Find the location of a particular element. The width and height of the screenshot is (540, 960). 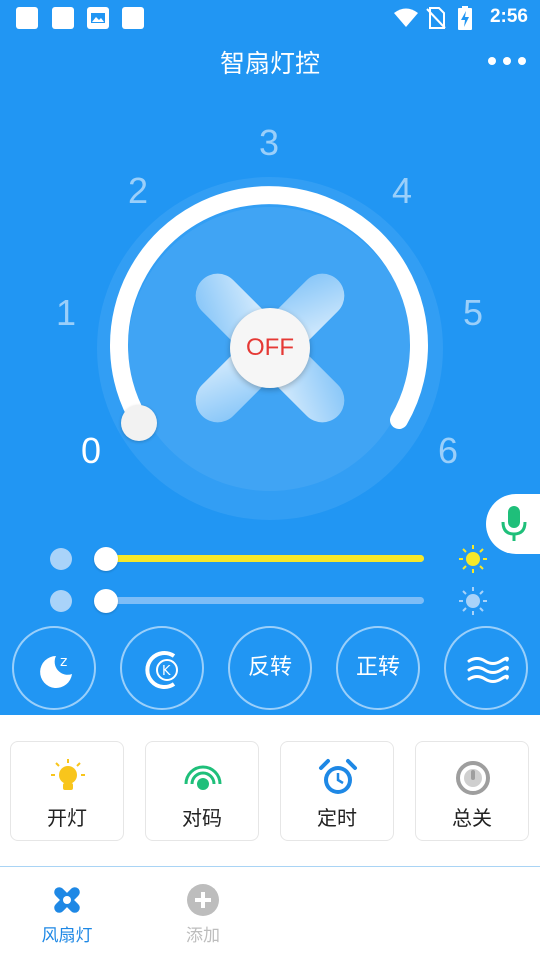

master-off-label: 总关 is located at coordinates (472, 818).